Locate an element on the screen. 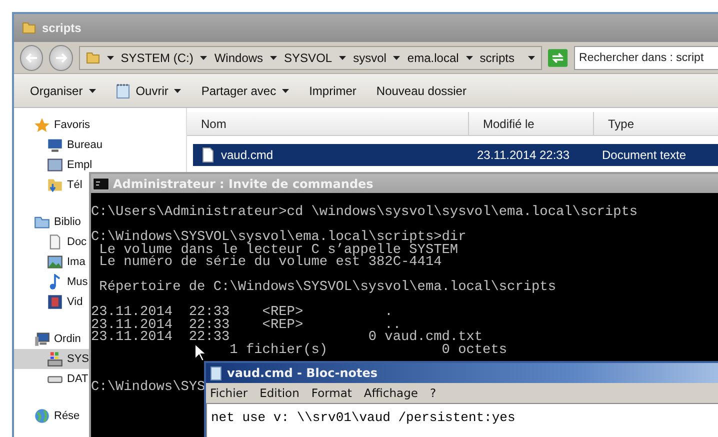 This screenshot has width=718, height=437. breadcrumb-item: scripts is located at coordinates (490, 57).